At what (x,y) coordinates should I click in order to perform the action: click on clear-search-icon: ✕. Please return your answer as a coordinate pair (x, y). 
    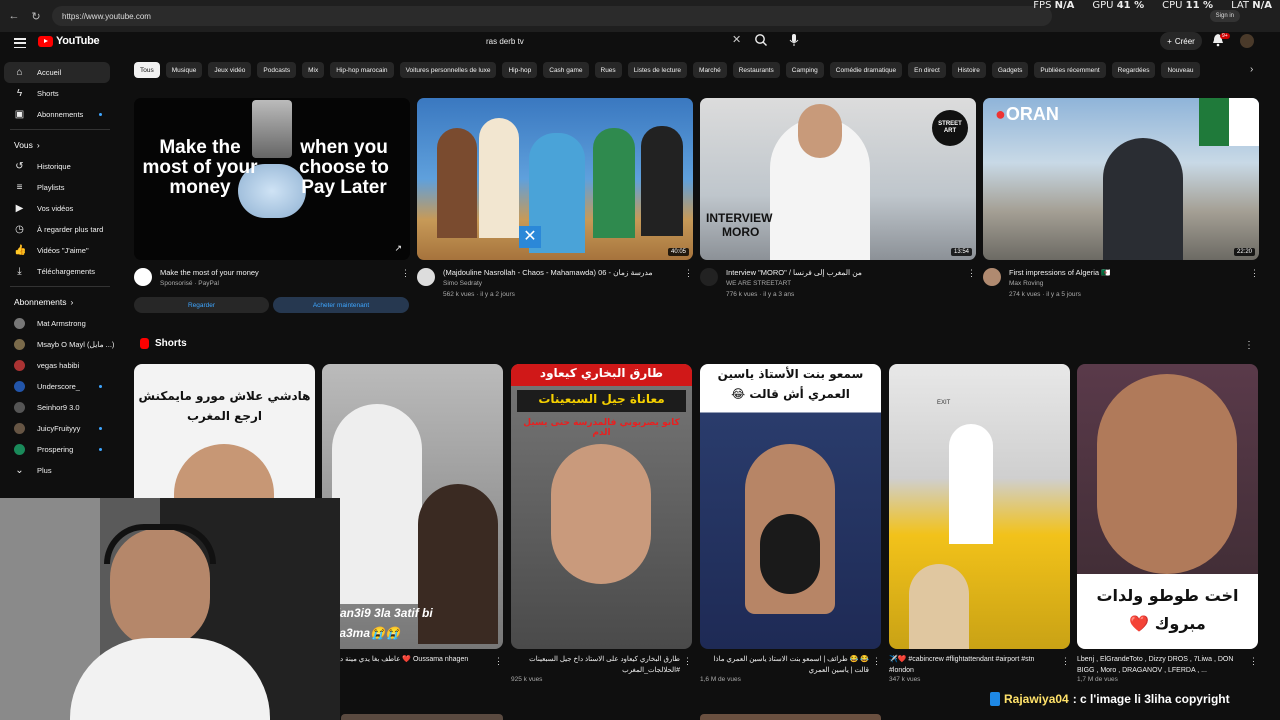
    Looking at the image, I should click on (736, 39).